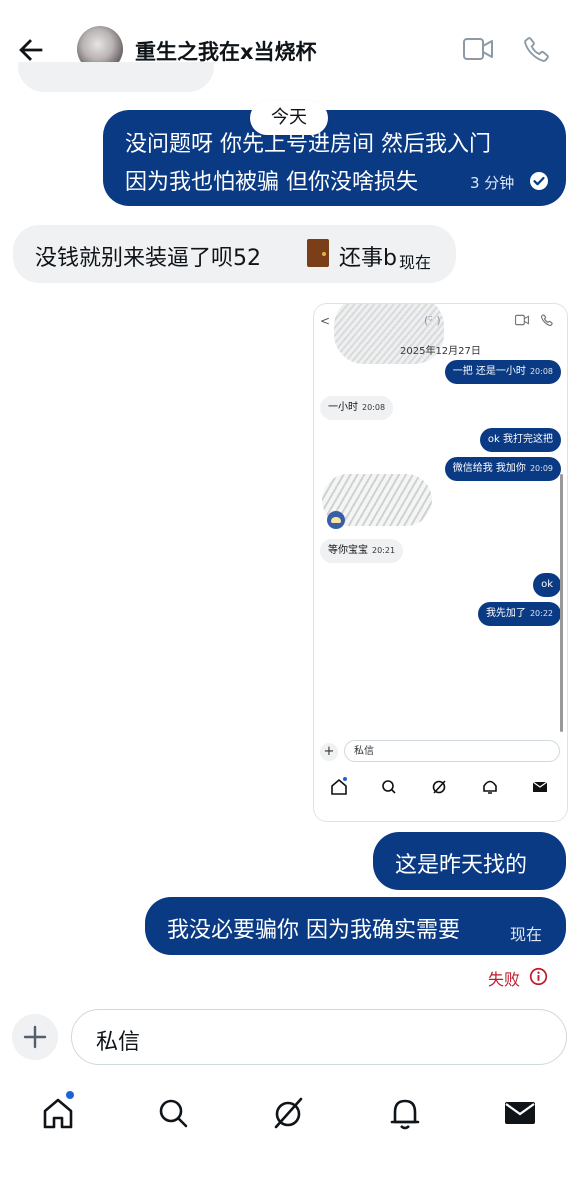 Image resolution: width=579 pixels, height=1200 pixels. What do you see at coordinates (35, 1037) in the screenshot?
I see `add-attachment-button` at bounding box center [35, 1037].